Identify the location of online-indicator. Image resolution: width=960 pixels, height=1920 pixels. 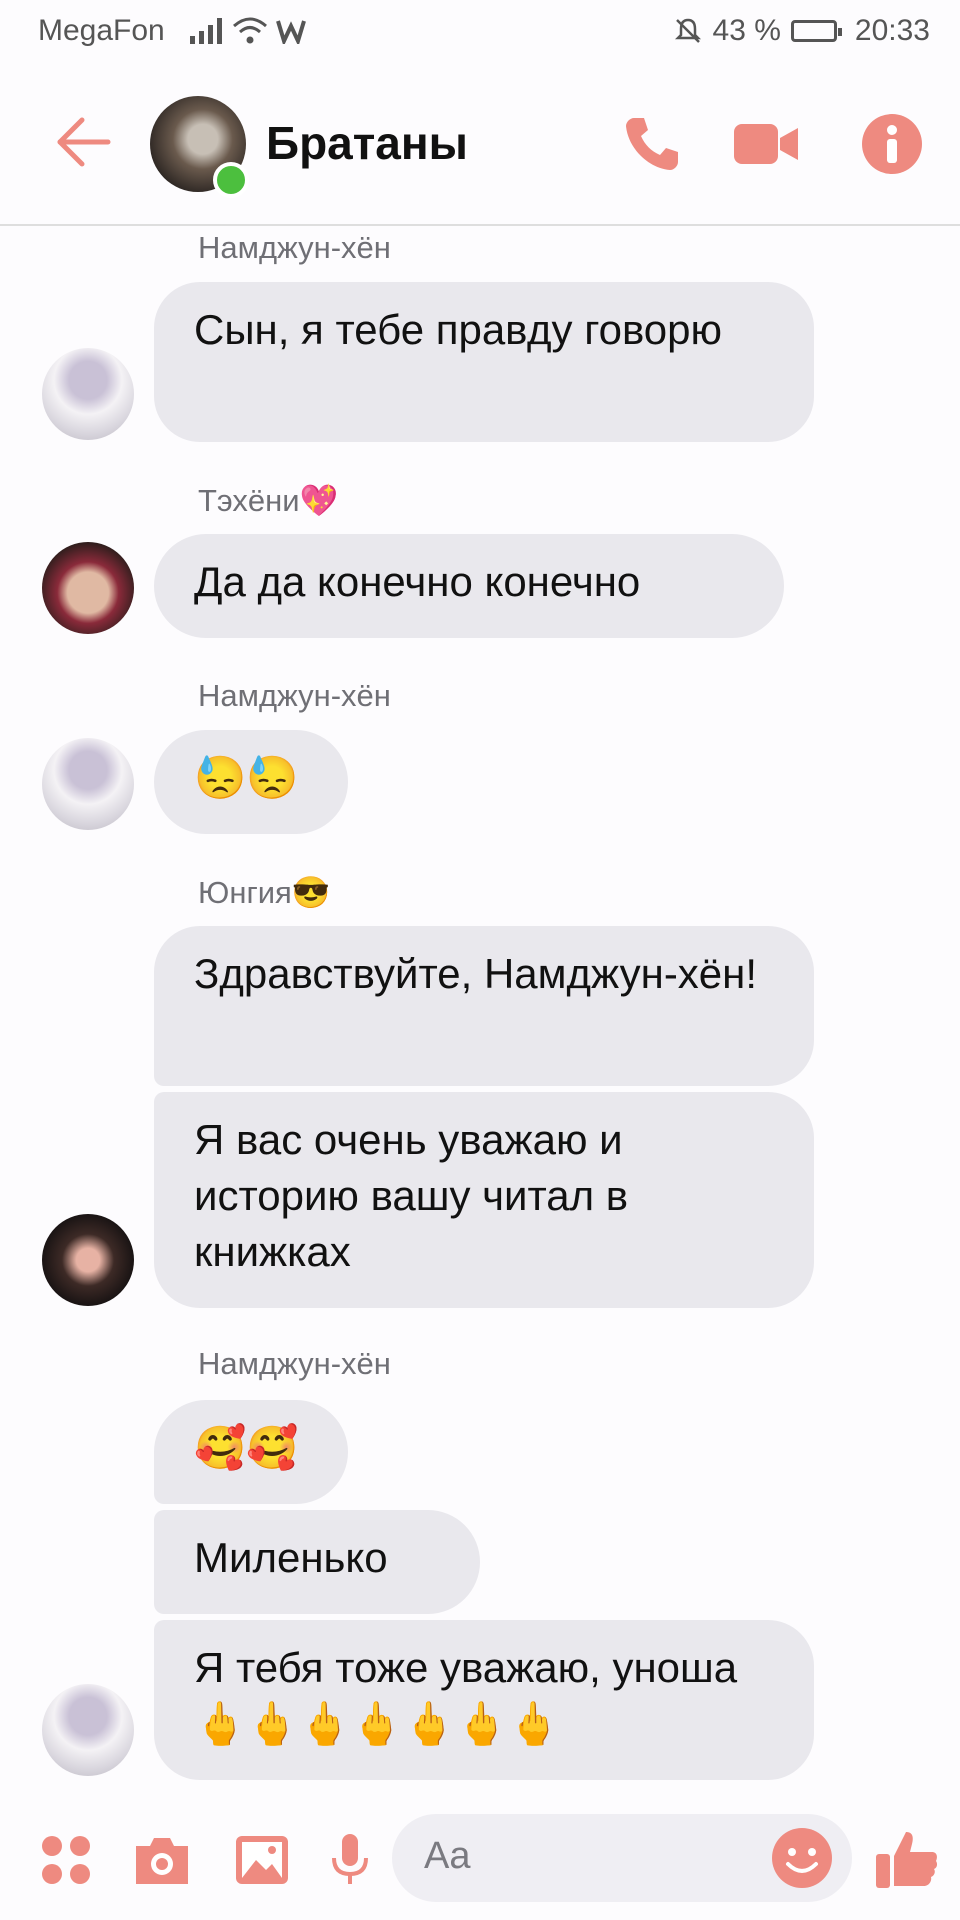
(231, 180).